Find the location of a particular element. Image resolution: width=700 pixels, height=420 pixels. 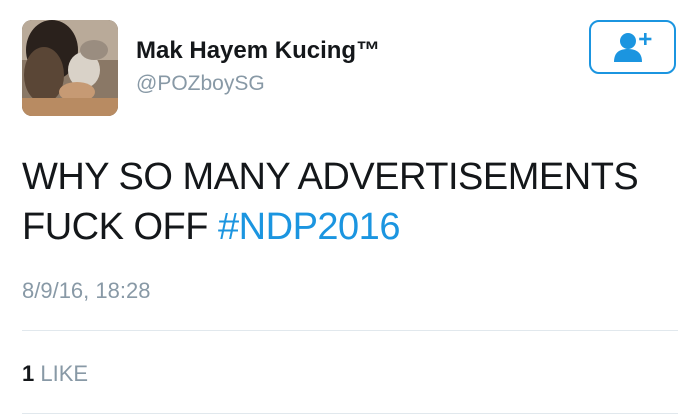

likes-stat: 1 LIKE is located at coordinates (55, 374).